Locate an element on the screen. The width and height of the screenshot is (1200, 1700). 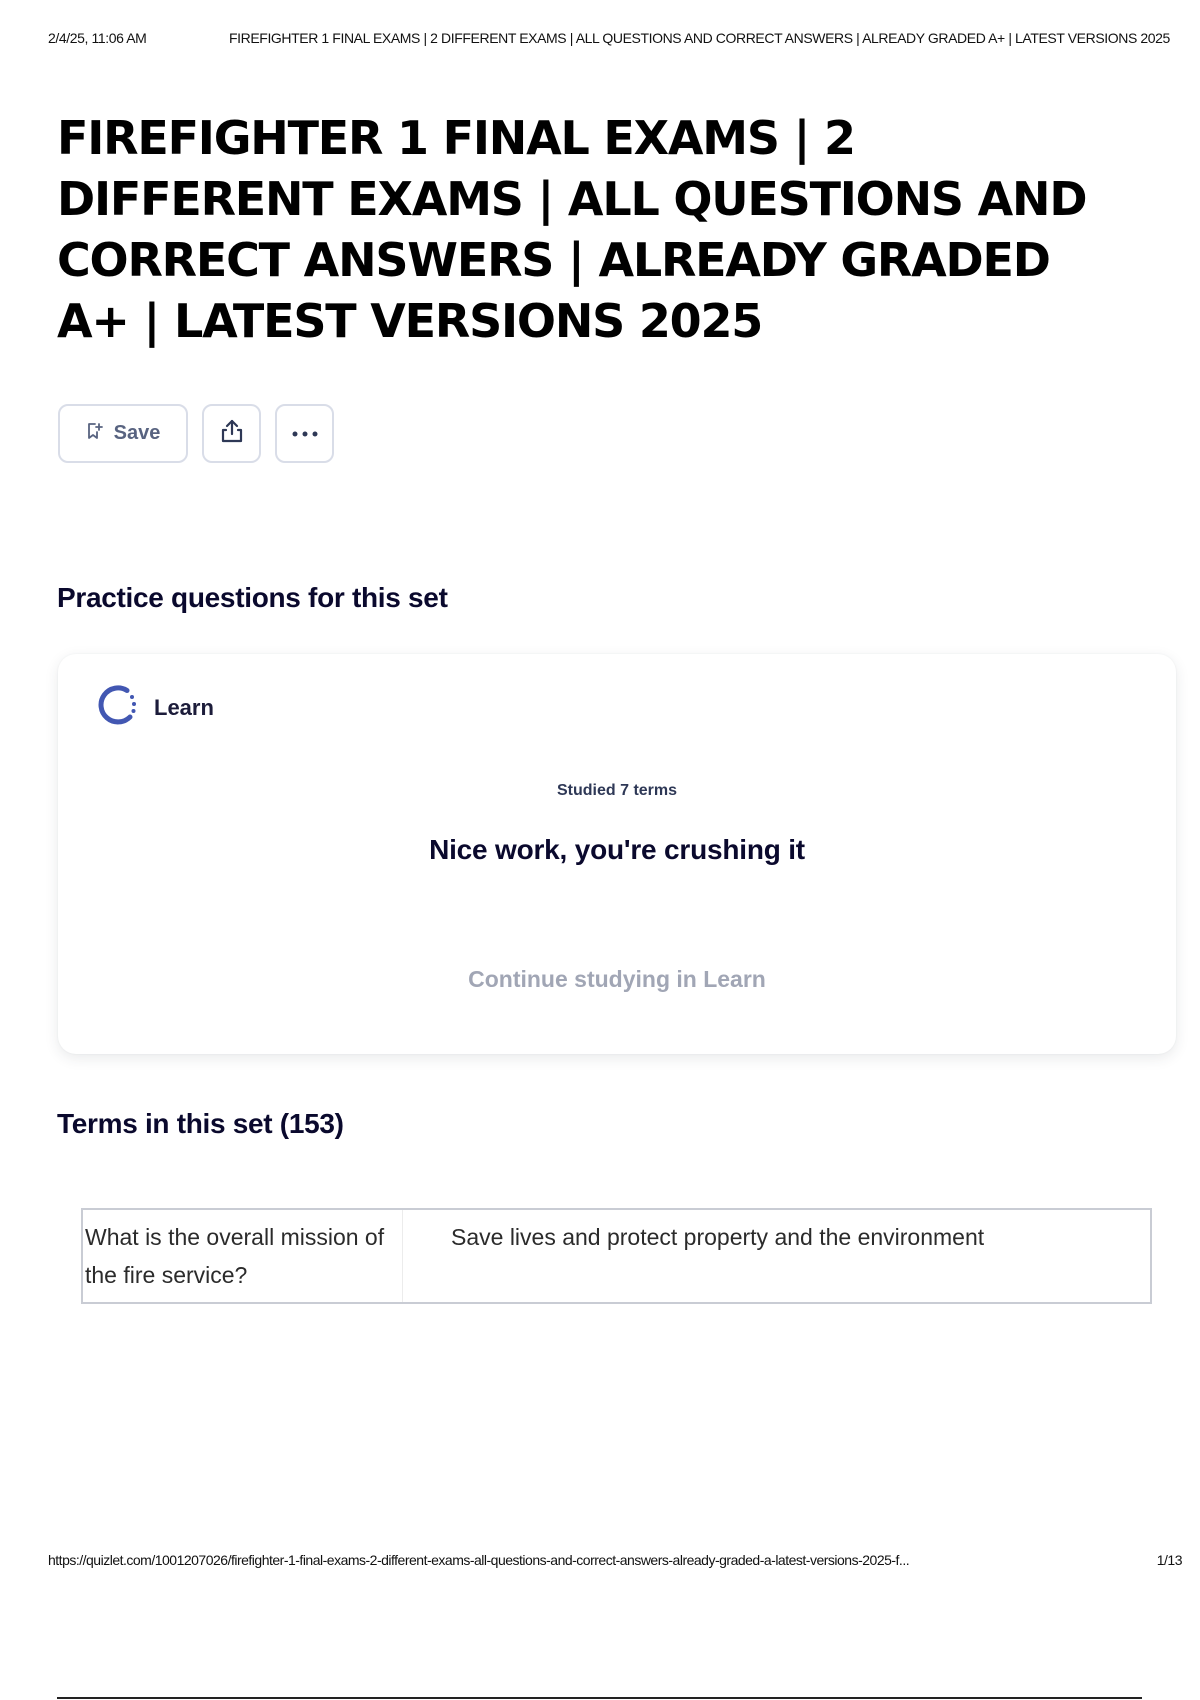
learn-header: Learn is located at coordinates (155, 707).